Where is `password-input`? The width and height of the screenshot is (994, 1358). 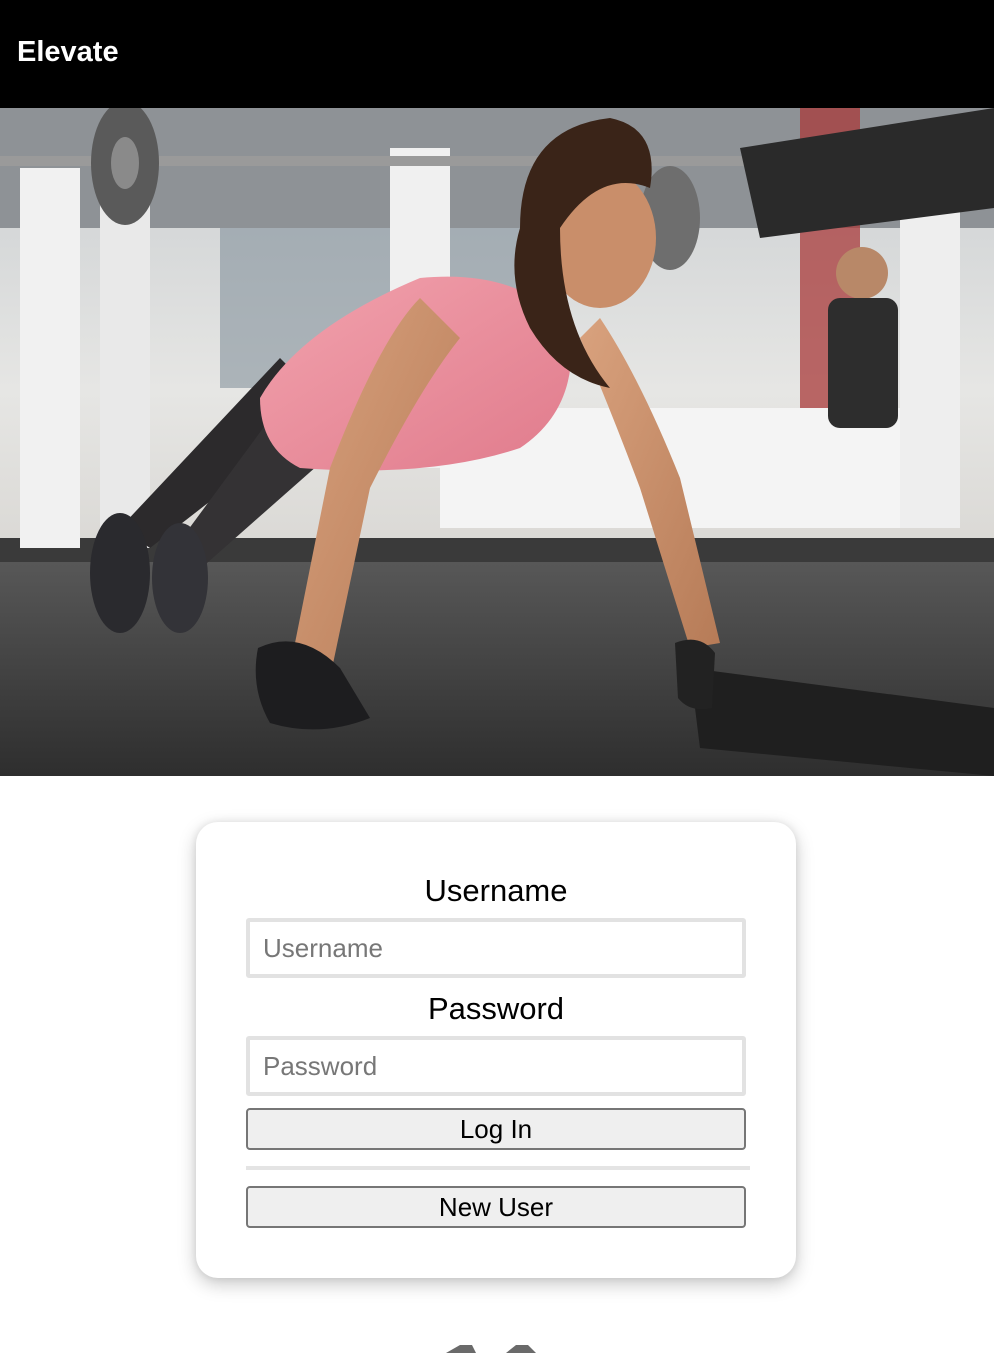
password-input is located at coordinates (496, 1066).